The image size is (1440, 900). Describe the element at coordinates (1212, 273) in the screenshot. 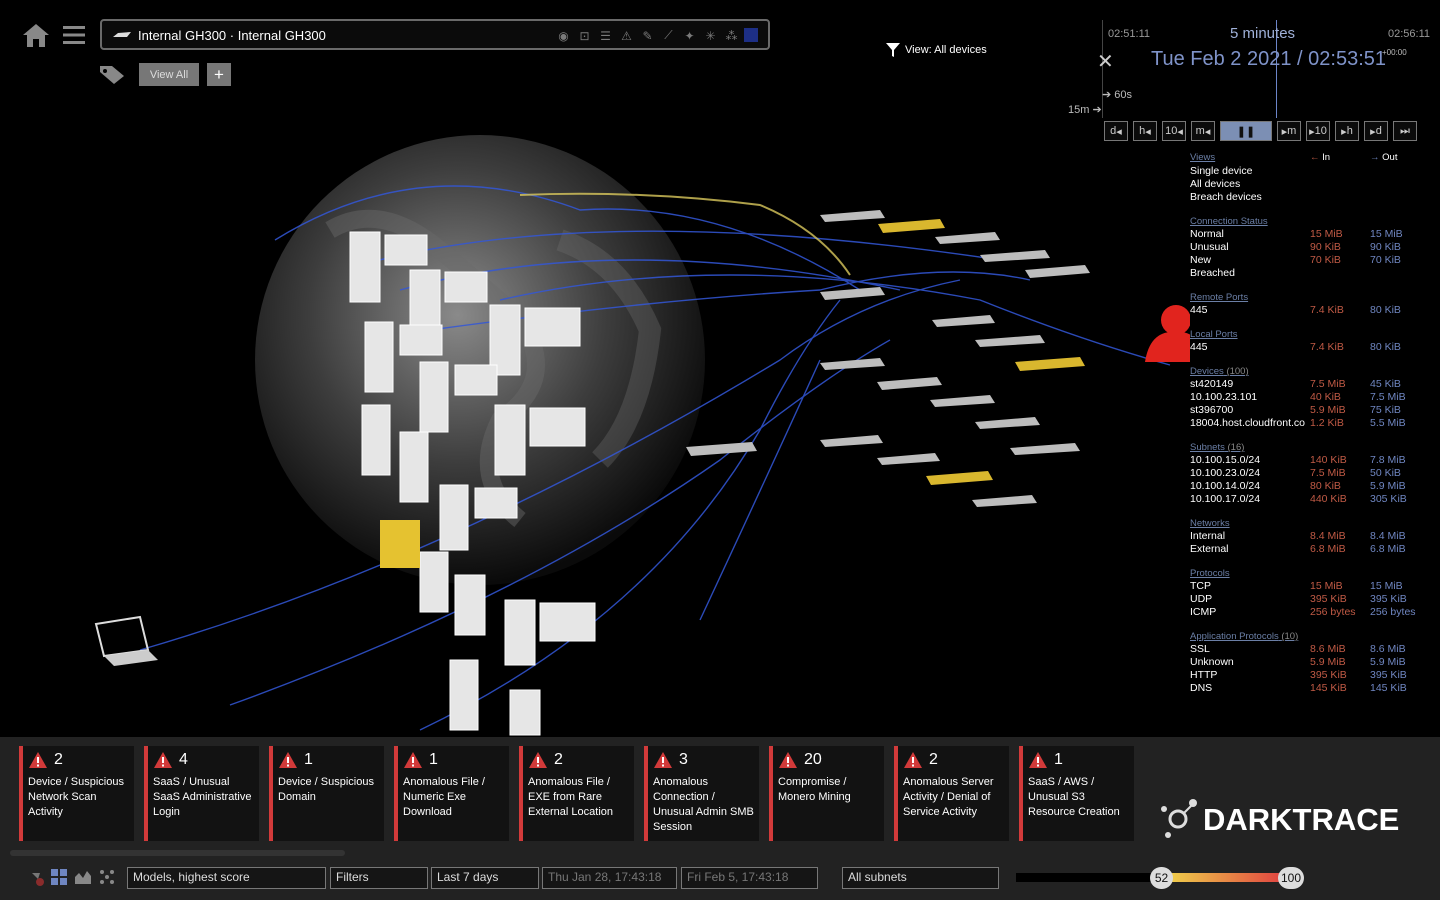

I see `stat-label: Breached` at that location.